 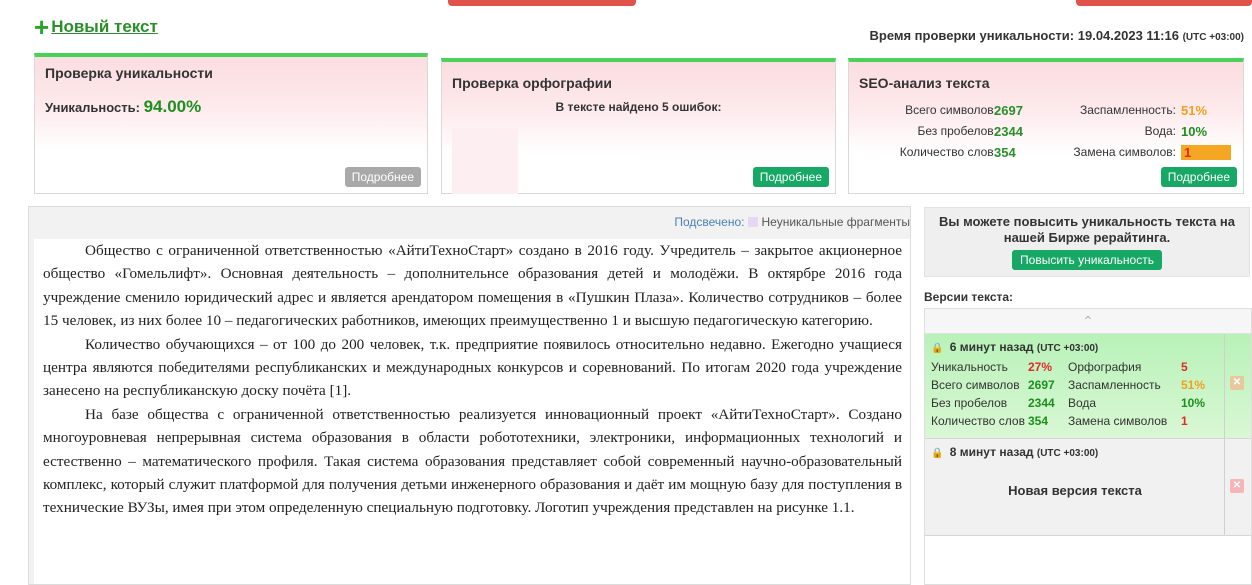 What do you see at coordinates (532, 83) in the screenshot?
I see `spelling-title: Проверка орфографии` at bounding box center [532, 83].